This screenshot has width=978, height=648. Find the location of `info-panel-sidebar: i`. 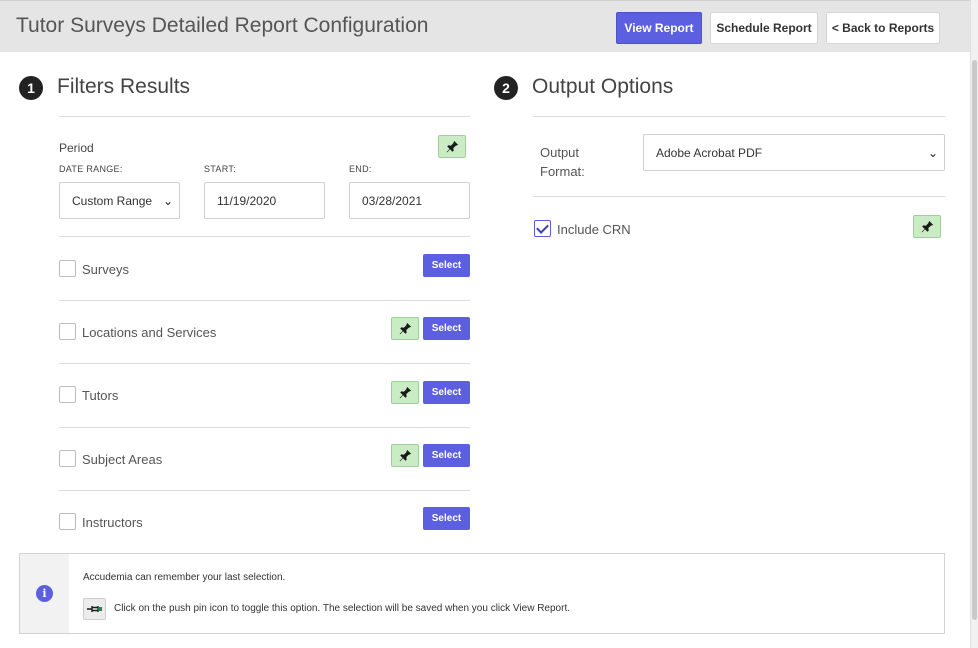

info-panel-sidebar: i is located at coordinates (44, 593).